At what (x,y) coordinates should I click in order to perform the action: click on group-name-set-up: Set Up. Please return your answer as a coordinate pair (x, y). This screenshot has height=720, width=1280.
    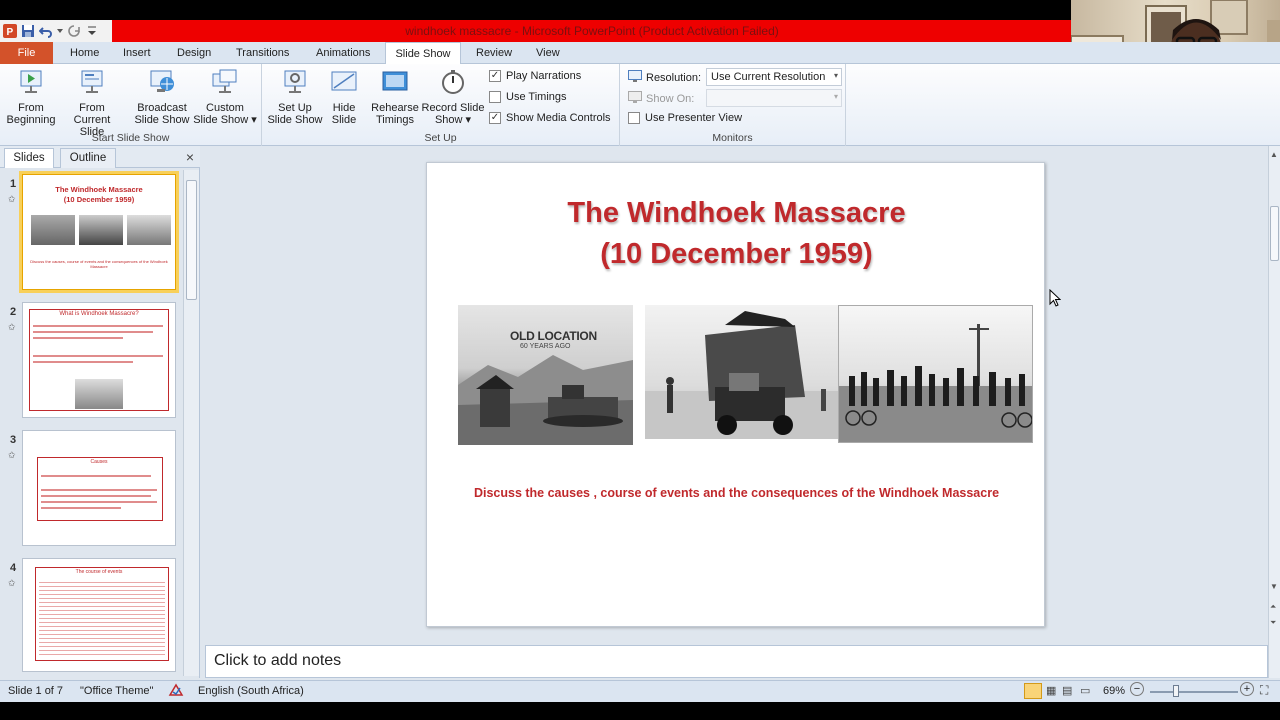
    Looking at the image, I should click on (440, 138).